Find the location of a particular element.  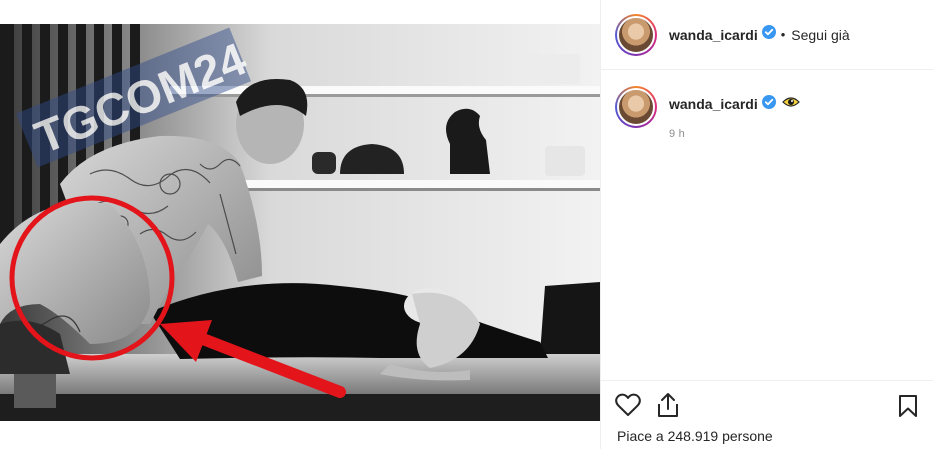

post-timestamp: 9 h is located at coordinates (734, 134).